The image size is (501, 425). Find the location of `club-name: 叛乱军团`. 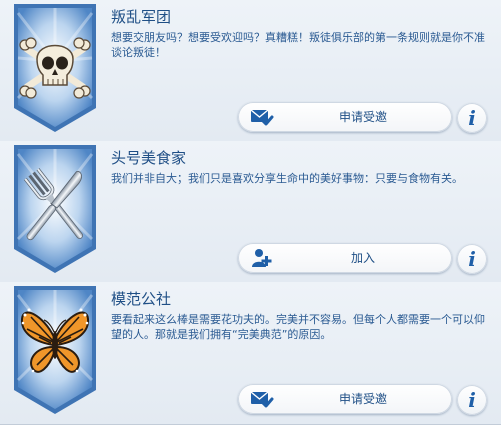

club-name: 叛乱军团 is located at coordinates (141, 17).